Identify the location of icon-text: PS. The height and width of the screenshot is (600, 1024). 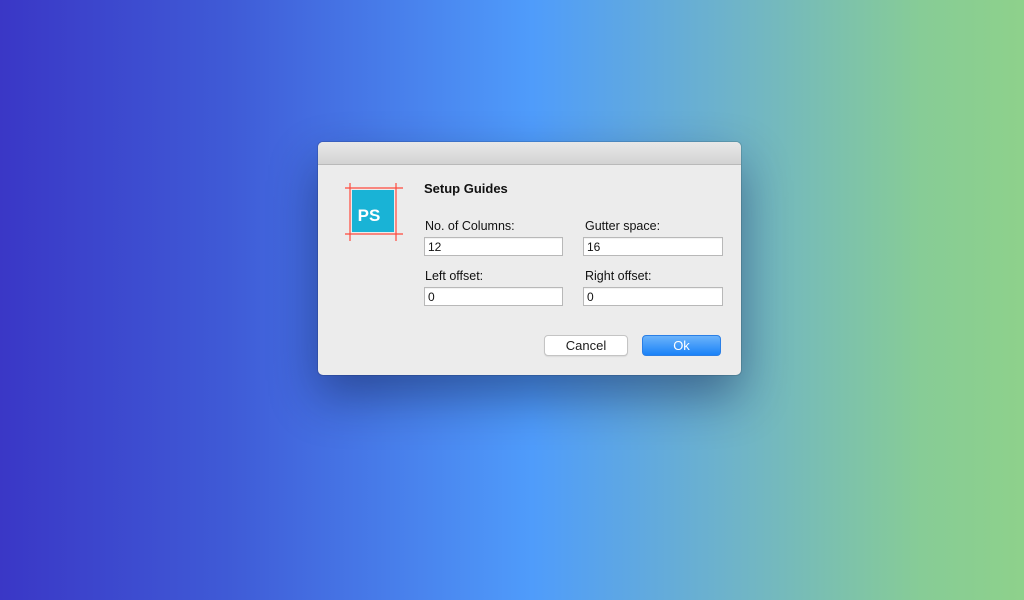
(369, 215).